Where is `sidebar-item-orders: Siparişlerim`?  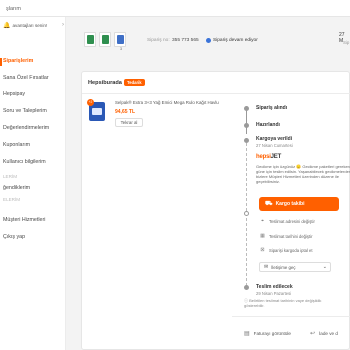 sidebar-item-orders: Siparişlerim is located at coordinates (33, 61).